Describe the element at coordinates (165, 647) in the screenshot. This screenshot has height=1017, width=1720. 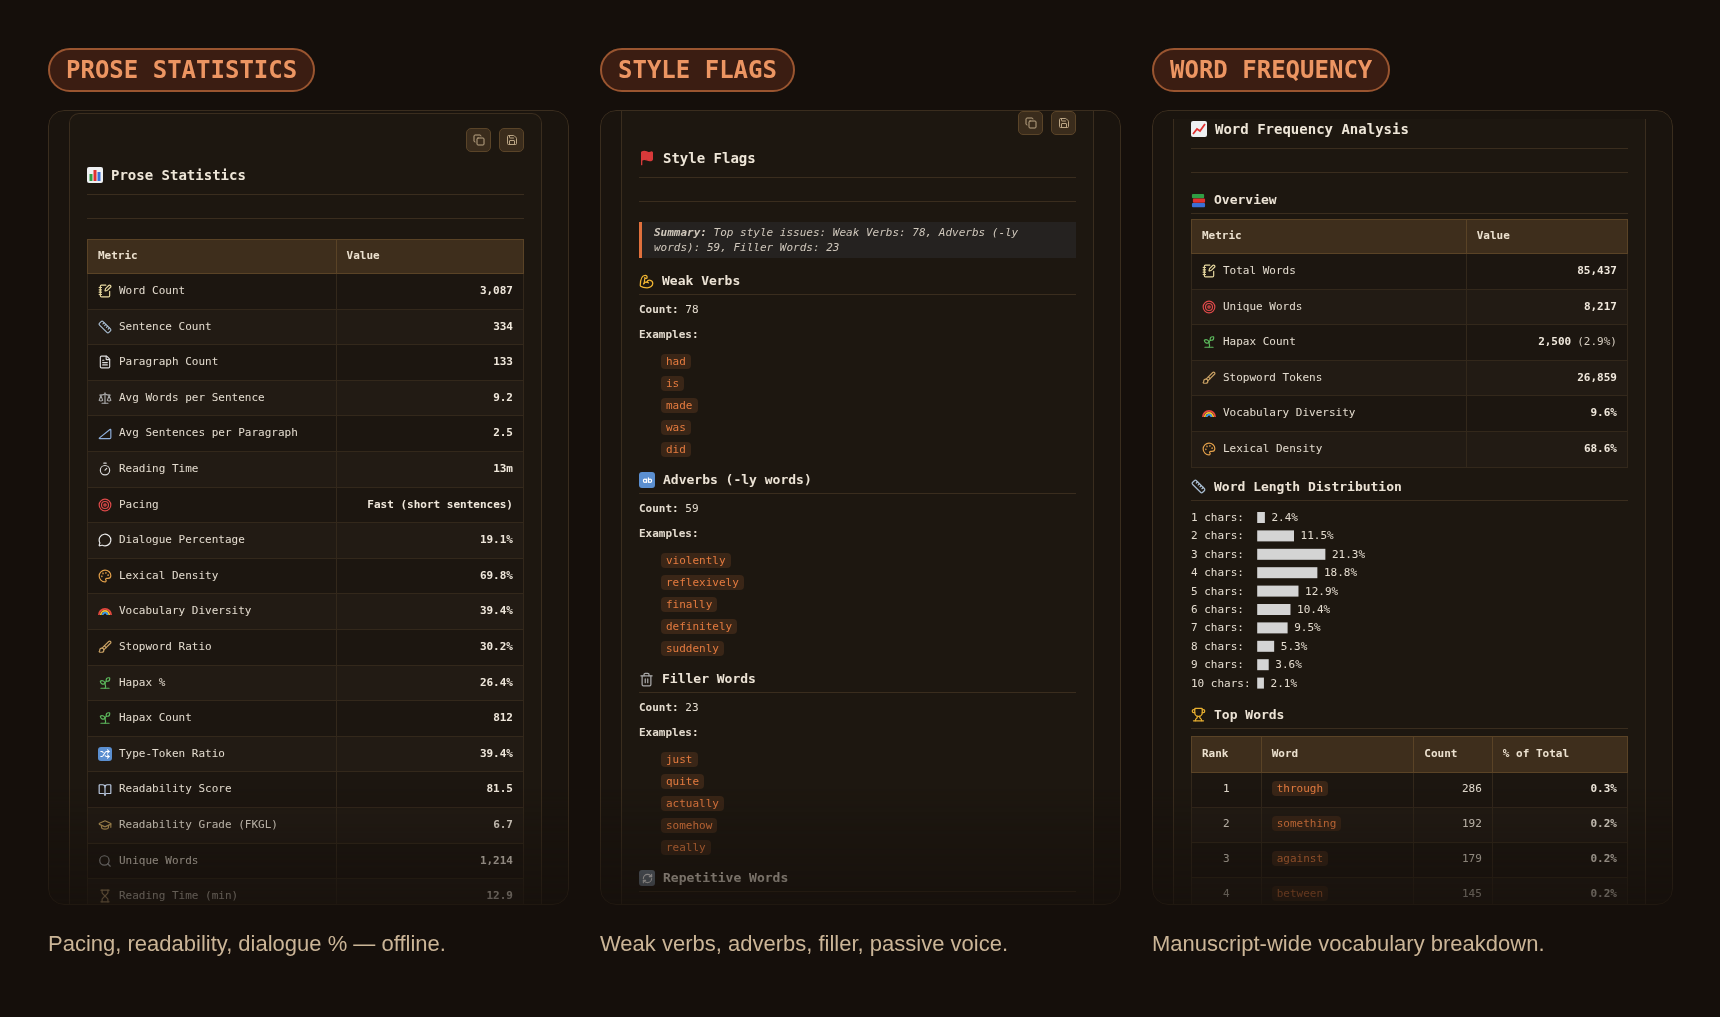
I see `metric-name: Stopword Ratio` at that location.